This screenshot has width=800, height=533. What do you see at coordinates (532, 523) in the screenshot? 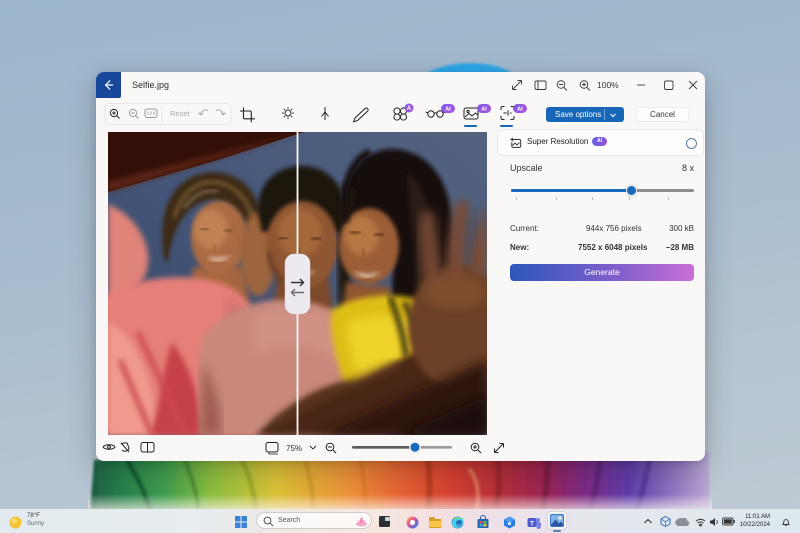
I see `svg-text: T` at bounding box center [532, 523].